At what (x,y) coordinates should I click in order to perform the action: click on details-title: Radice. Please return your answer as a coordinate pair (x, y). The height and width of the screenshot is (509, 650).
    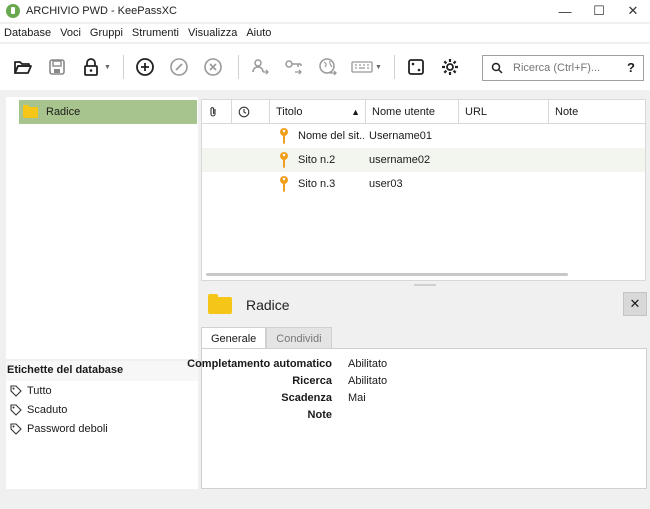
    Looking at the image, I should click on (268, 305).